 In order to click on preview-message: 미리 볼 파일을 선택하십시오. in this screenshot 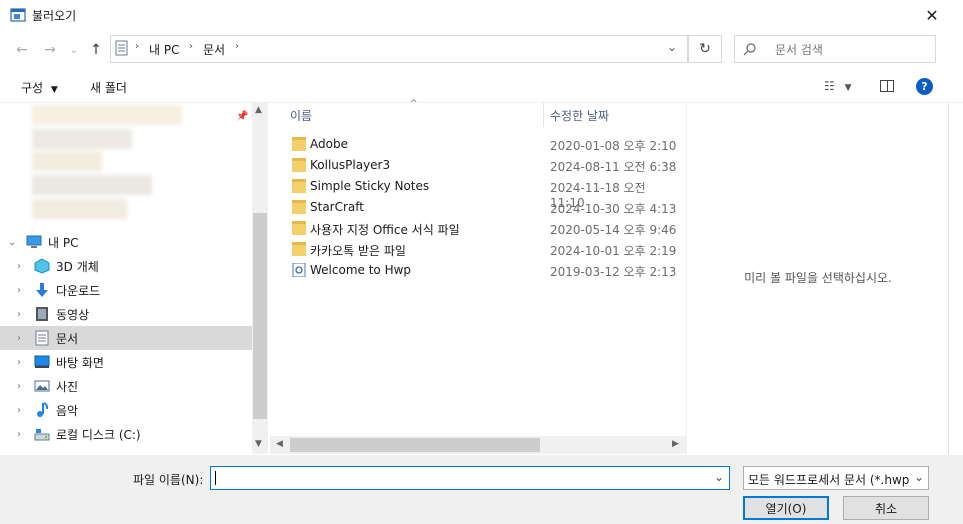, I will do `click(818, 278)`.